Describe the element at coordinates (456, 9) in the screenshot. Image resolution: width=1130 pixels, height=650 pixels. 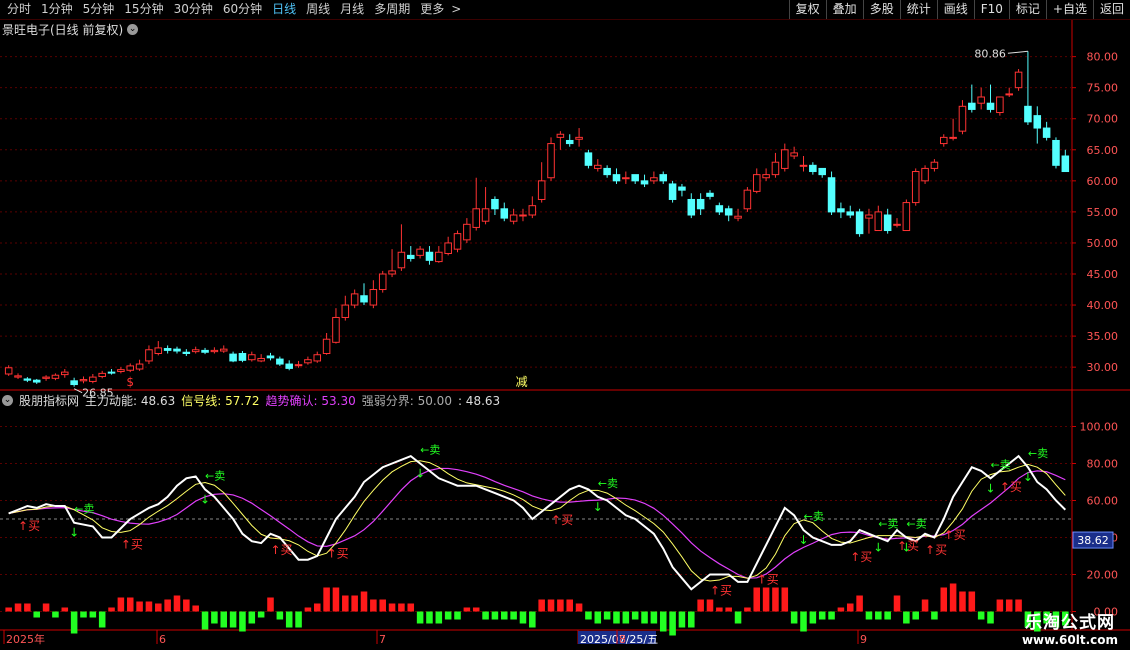
I see `chevron-right-icon: >` at that location.